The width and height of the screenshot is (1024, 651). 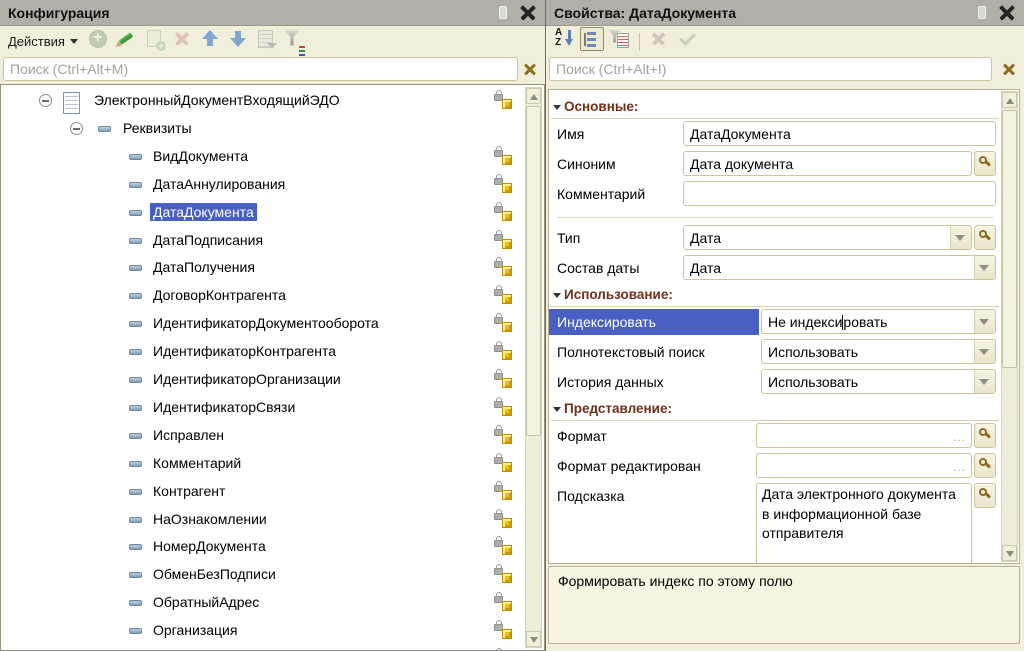 I want to click on tree-item: Организация, so click(x=262, y=631).